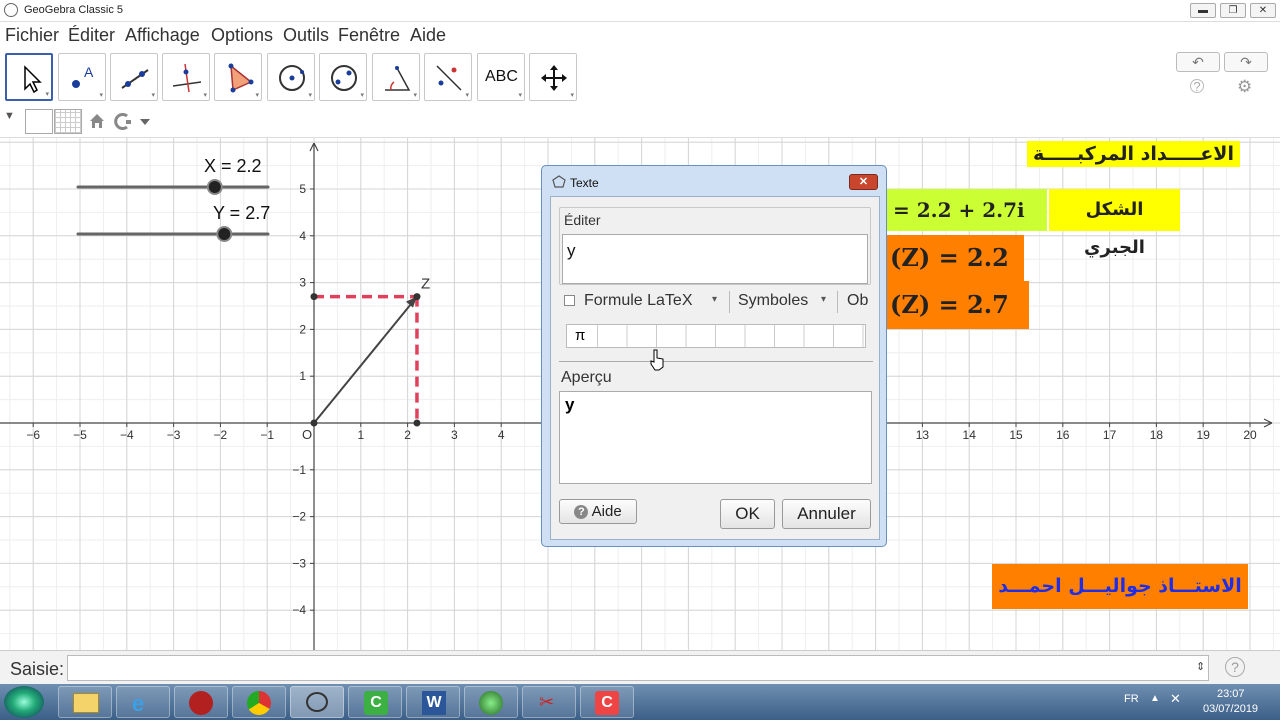 Image resolution: width=1280 pixels, height=720 pixels. Describe the element at coordinates (1197, 86) in the screenshot. I see `help-icon: ?` at that location.